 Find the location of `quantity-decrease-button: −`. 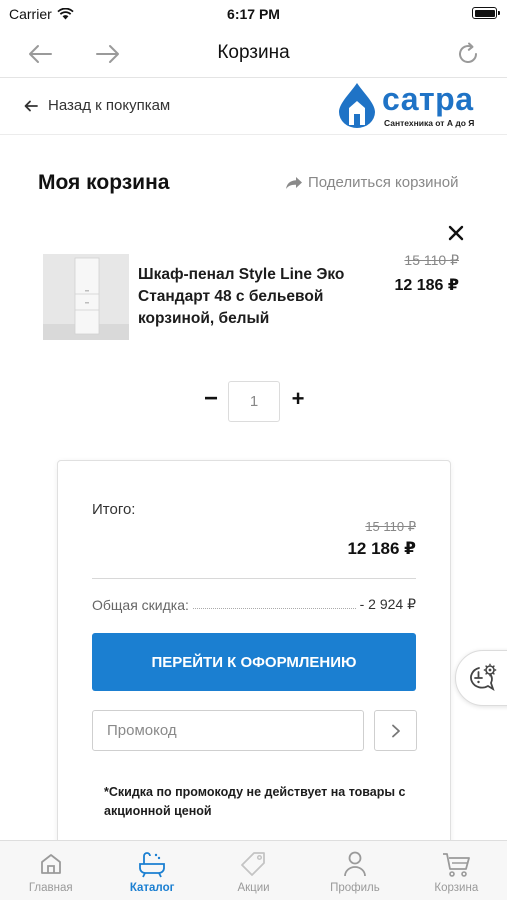

quantity-decrease-button: − is located at coordinates (211, 399).